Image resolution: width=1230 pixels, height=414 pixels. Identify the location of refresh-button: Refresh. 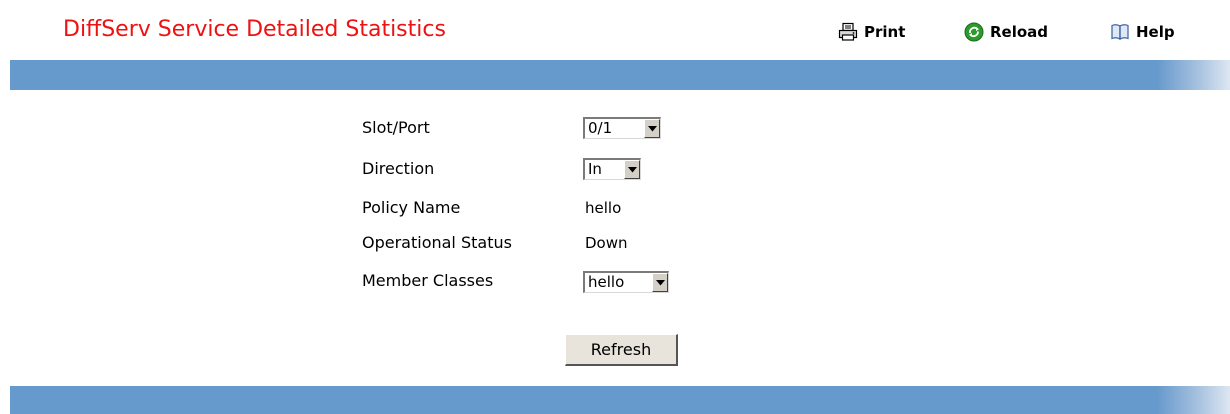
(621, 350).